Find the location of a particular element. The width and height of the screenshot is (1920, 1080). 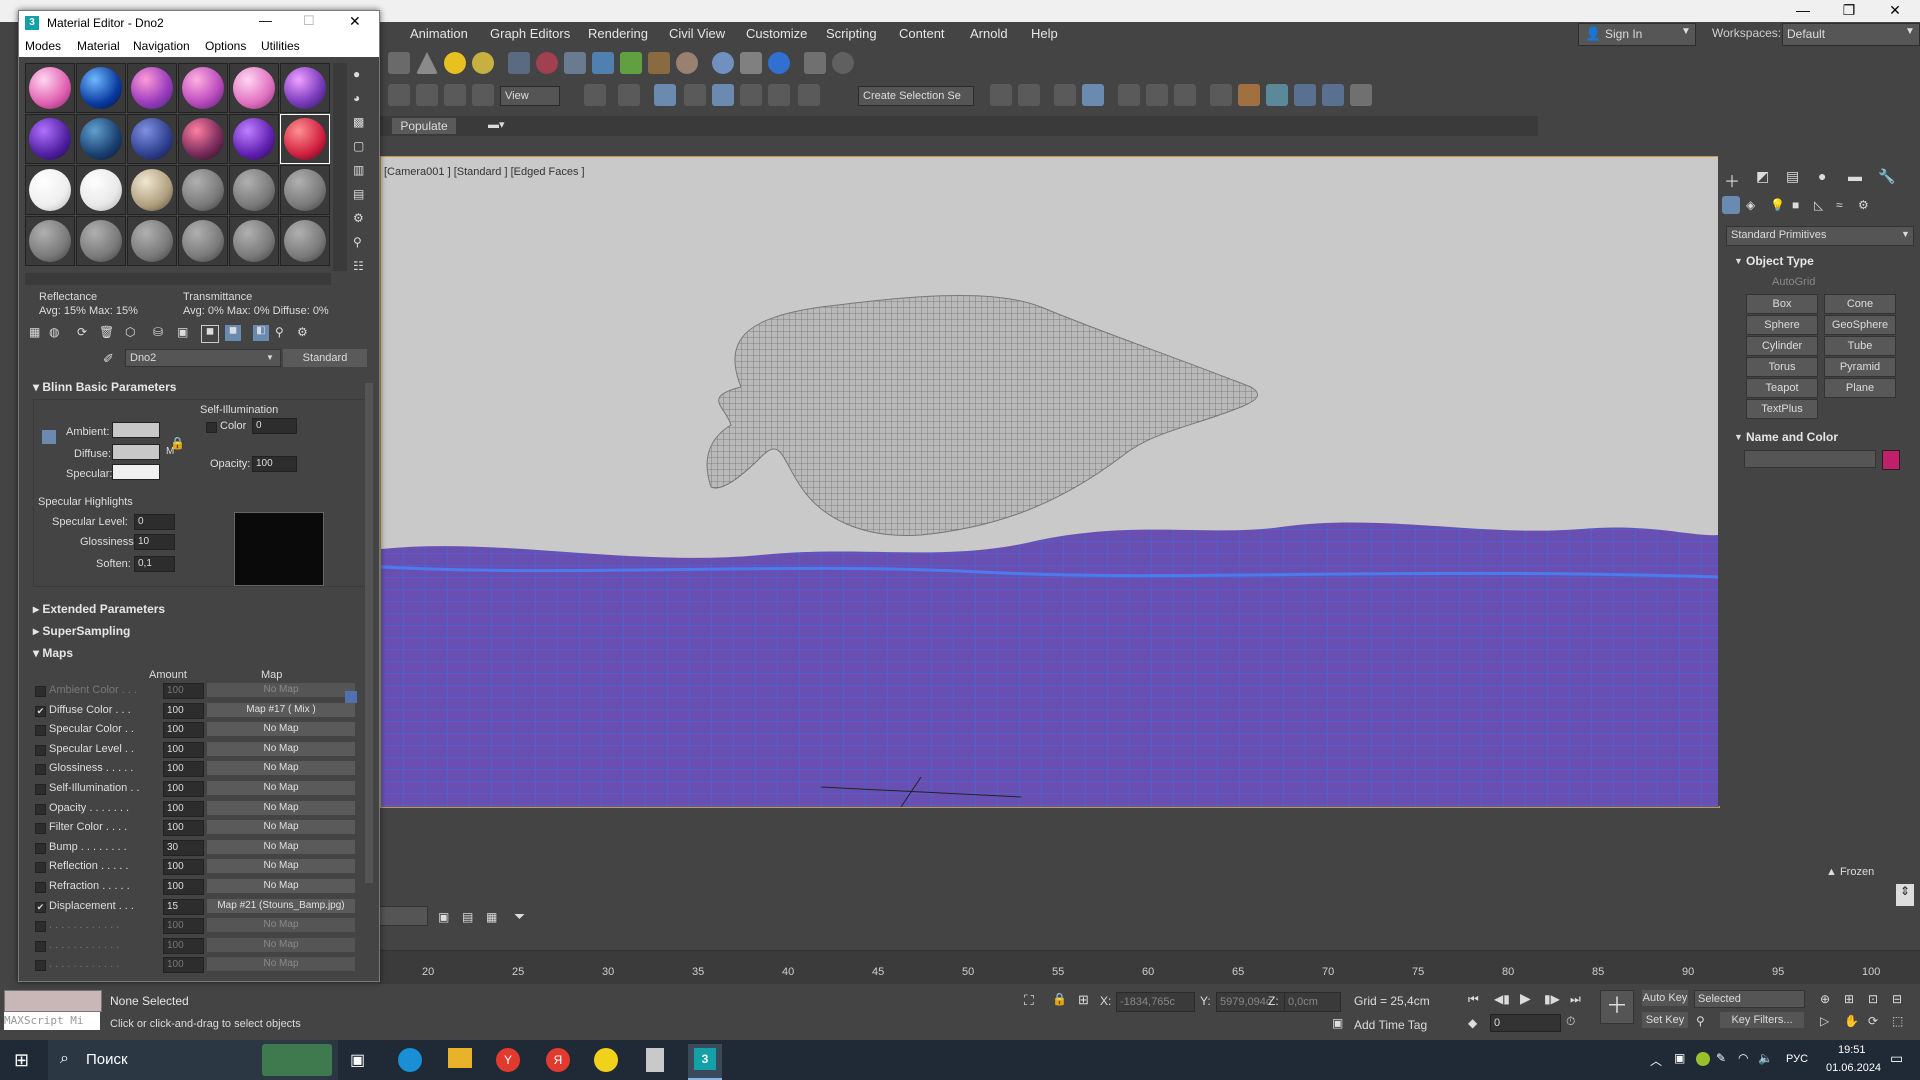

zoom-extents-icon: ⊡ is located at coordinates (1873, 999).